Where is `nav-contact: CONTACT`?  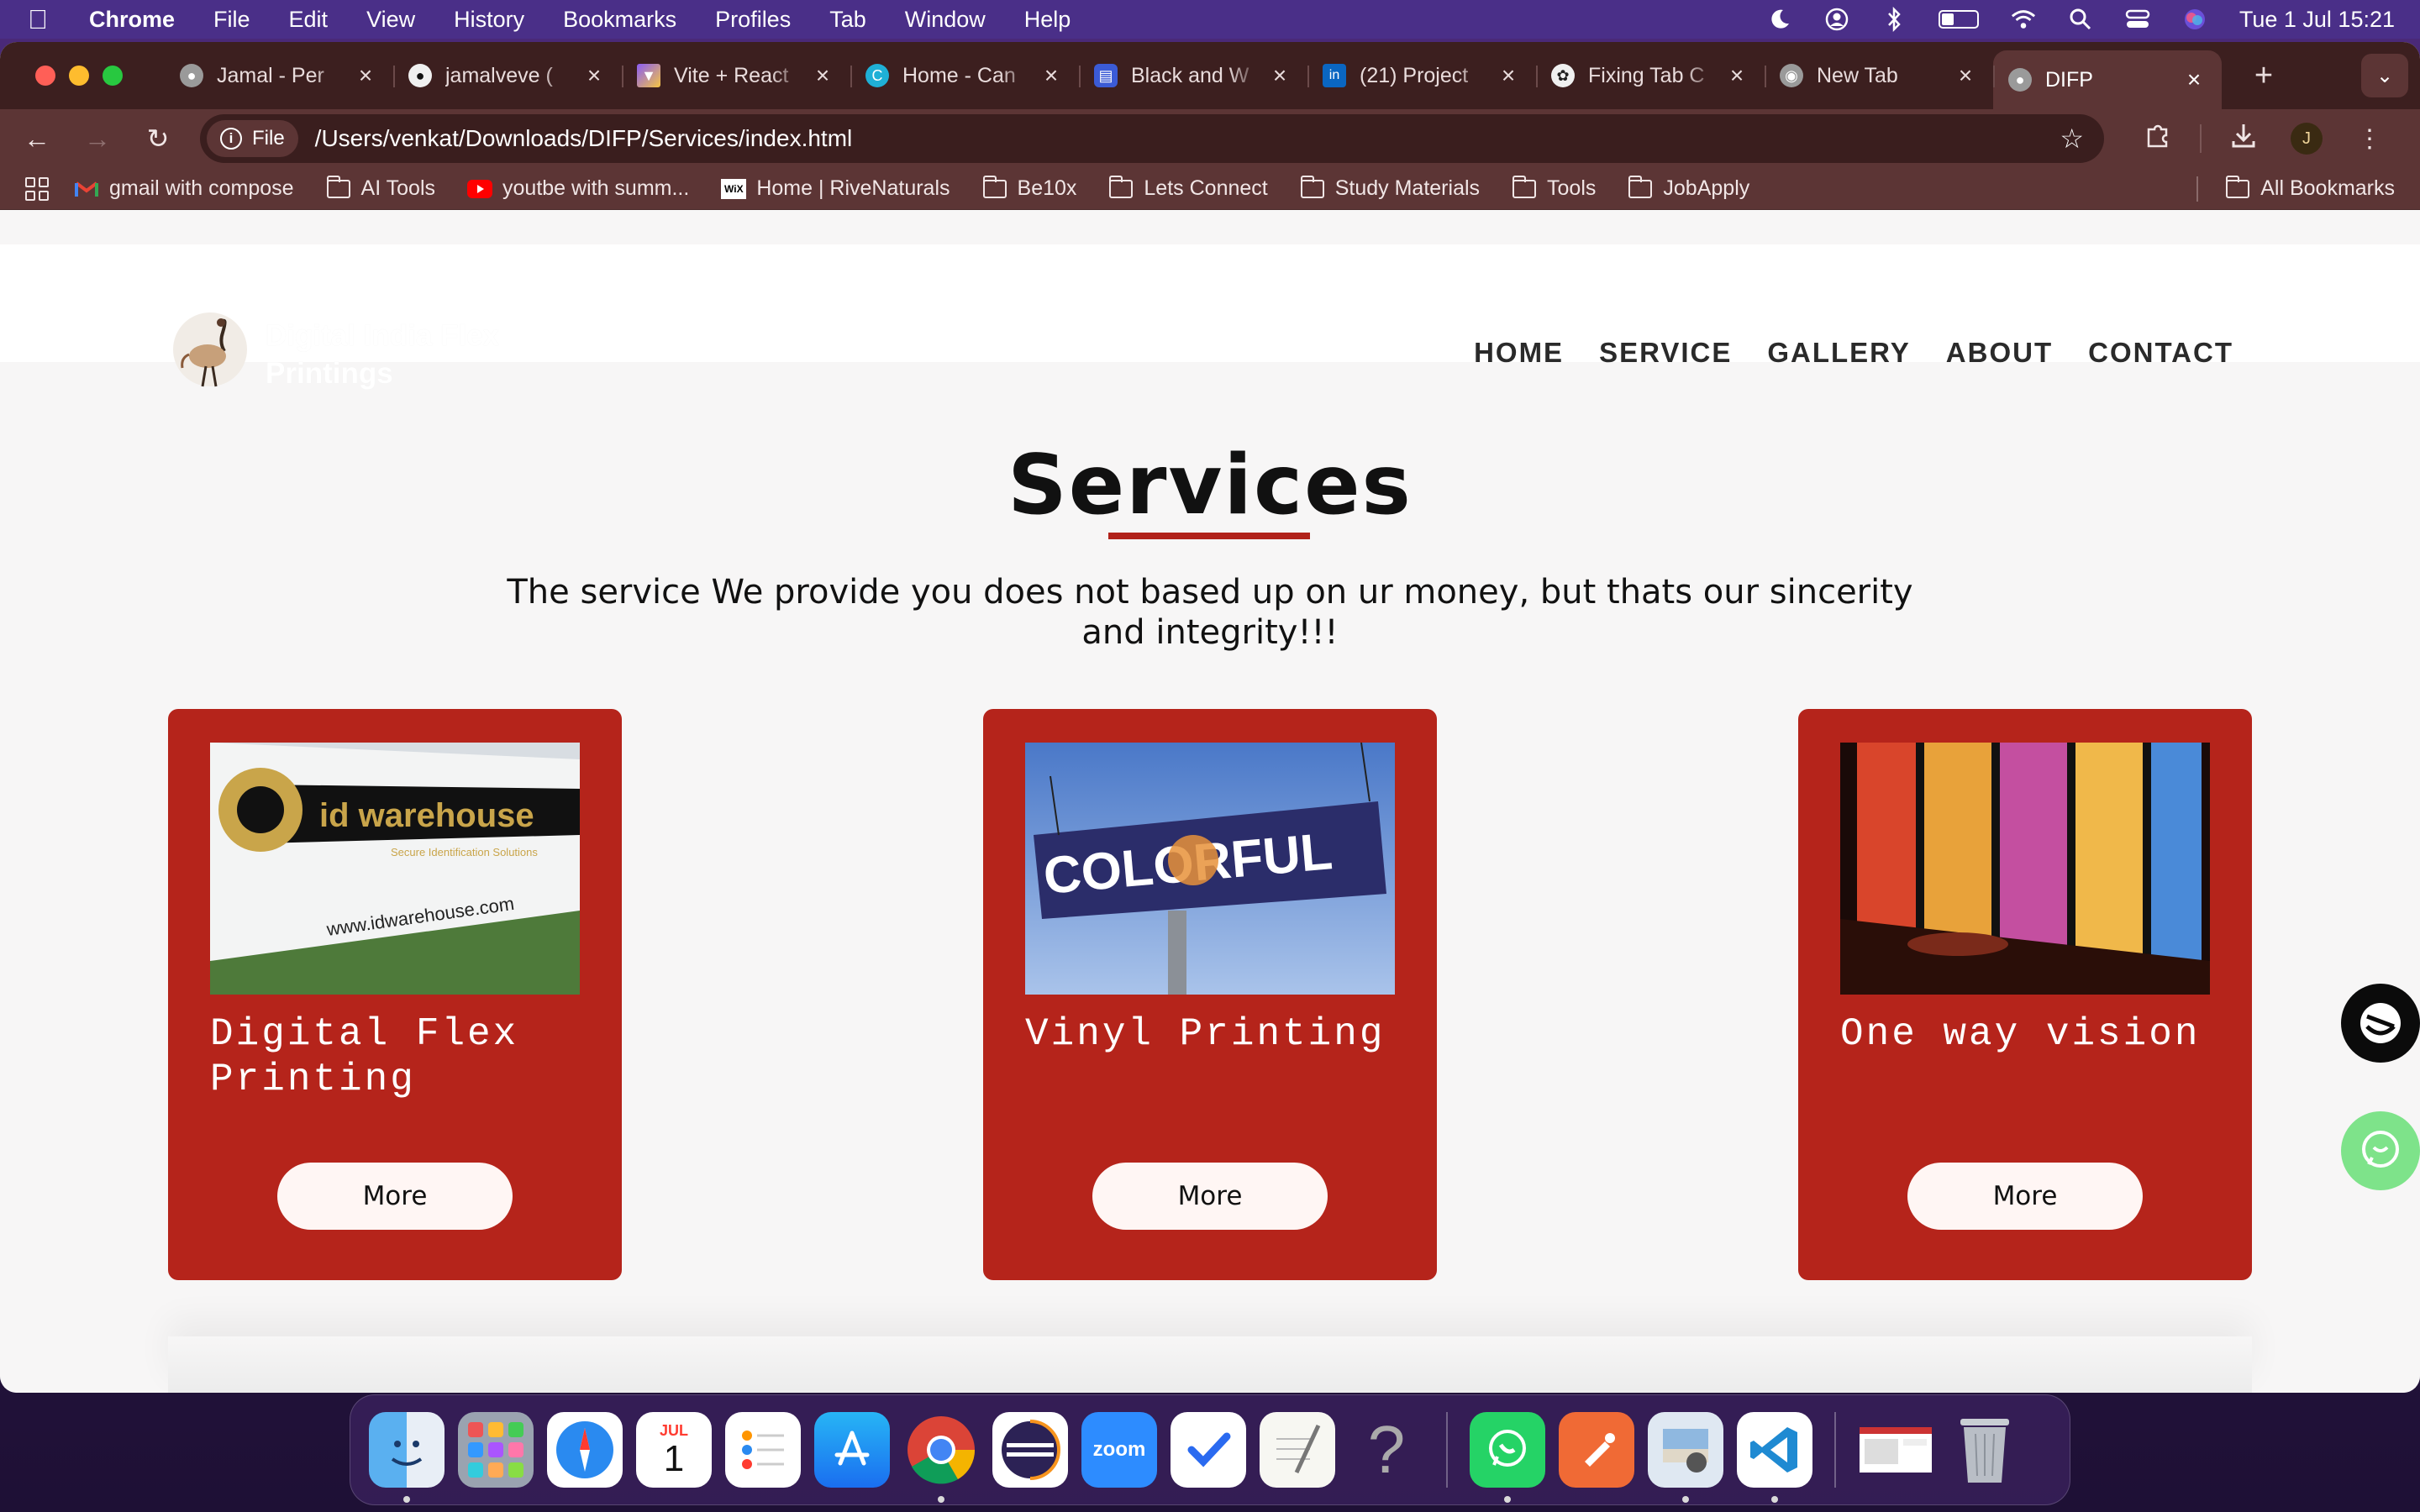 nav-contact: CONTACT is located at coordinates (2160, 353).